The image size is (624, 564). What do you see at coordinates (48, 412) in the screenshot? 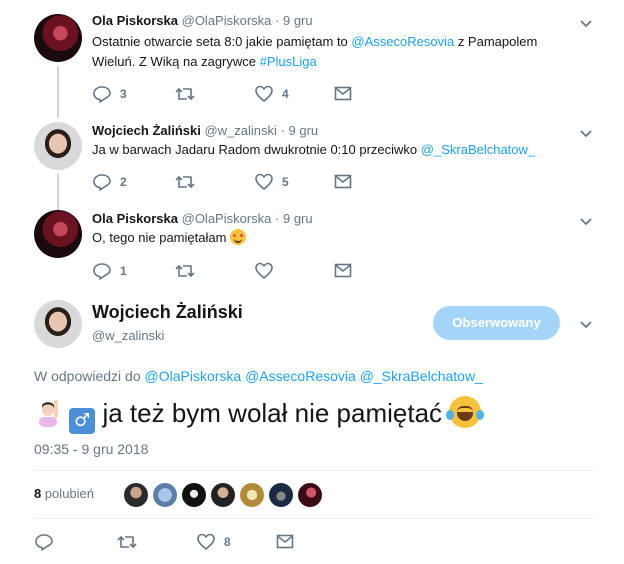
I see `person-raising-hand-emoji-icon` at bounding box center [48, 412].